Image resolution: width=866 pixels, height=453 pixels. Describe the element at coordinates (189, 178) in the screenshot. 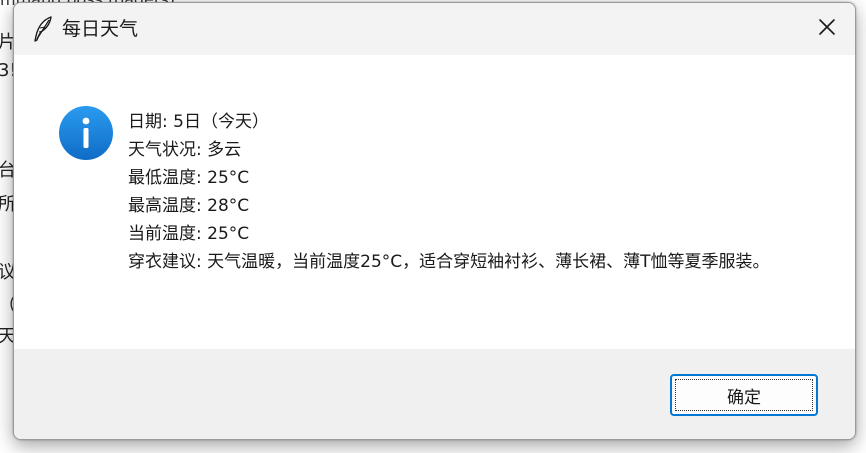

I see `low-temp-line: 最低温度: 25°C` at that location.